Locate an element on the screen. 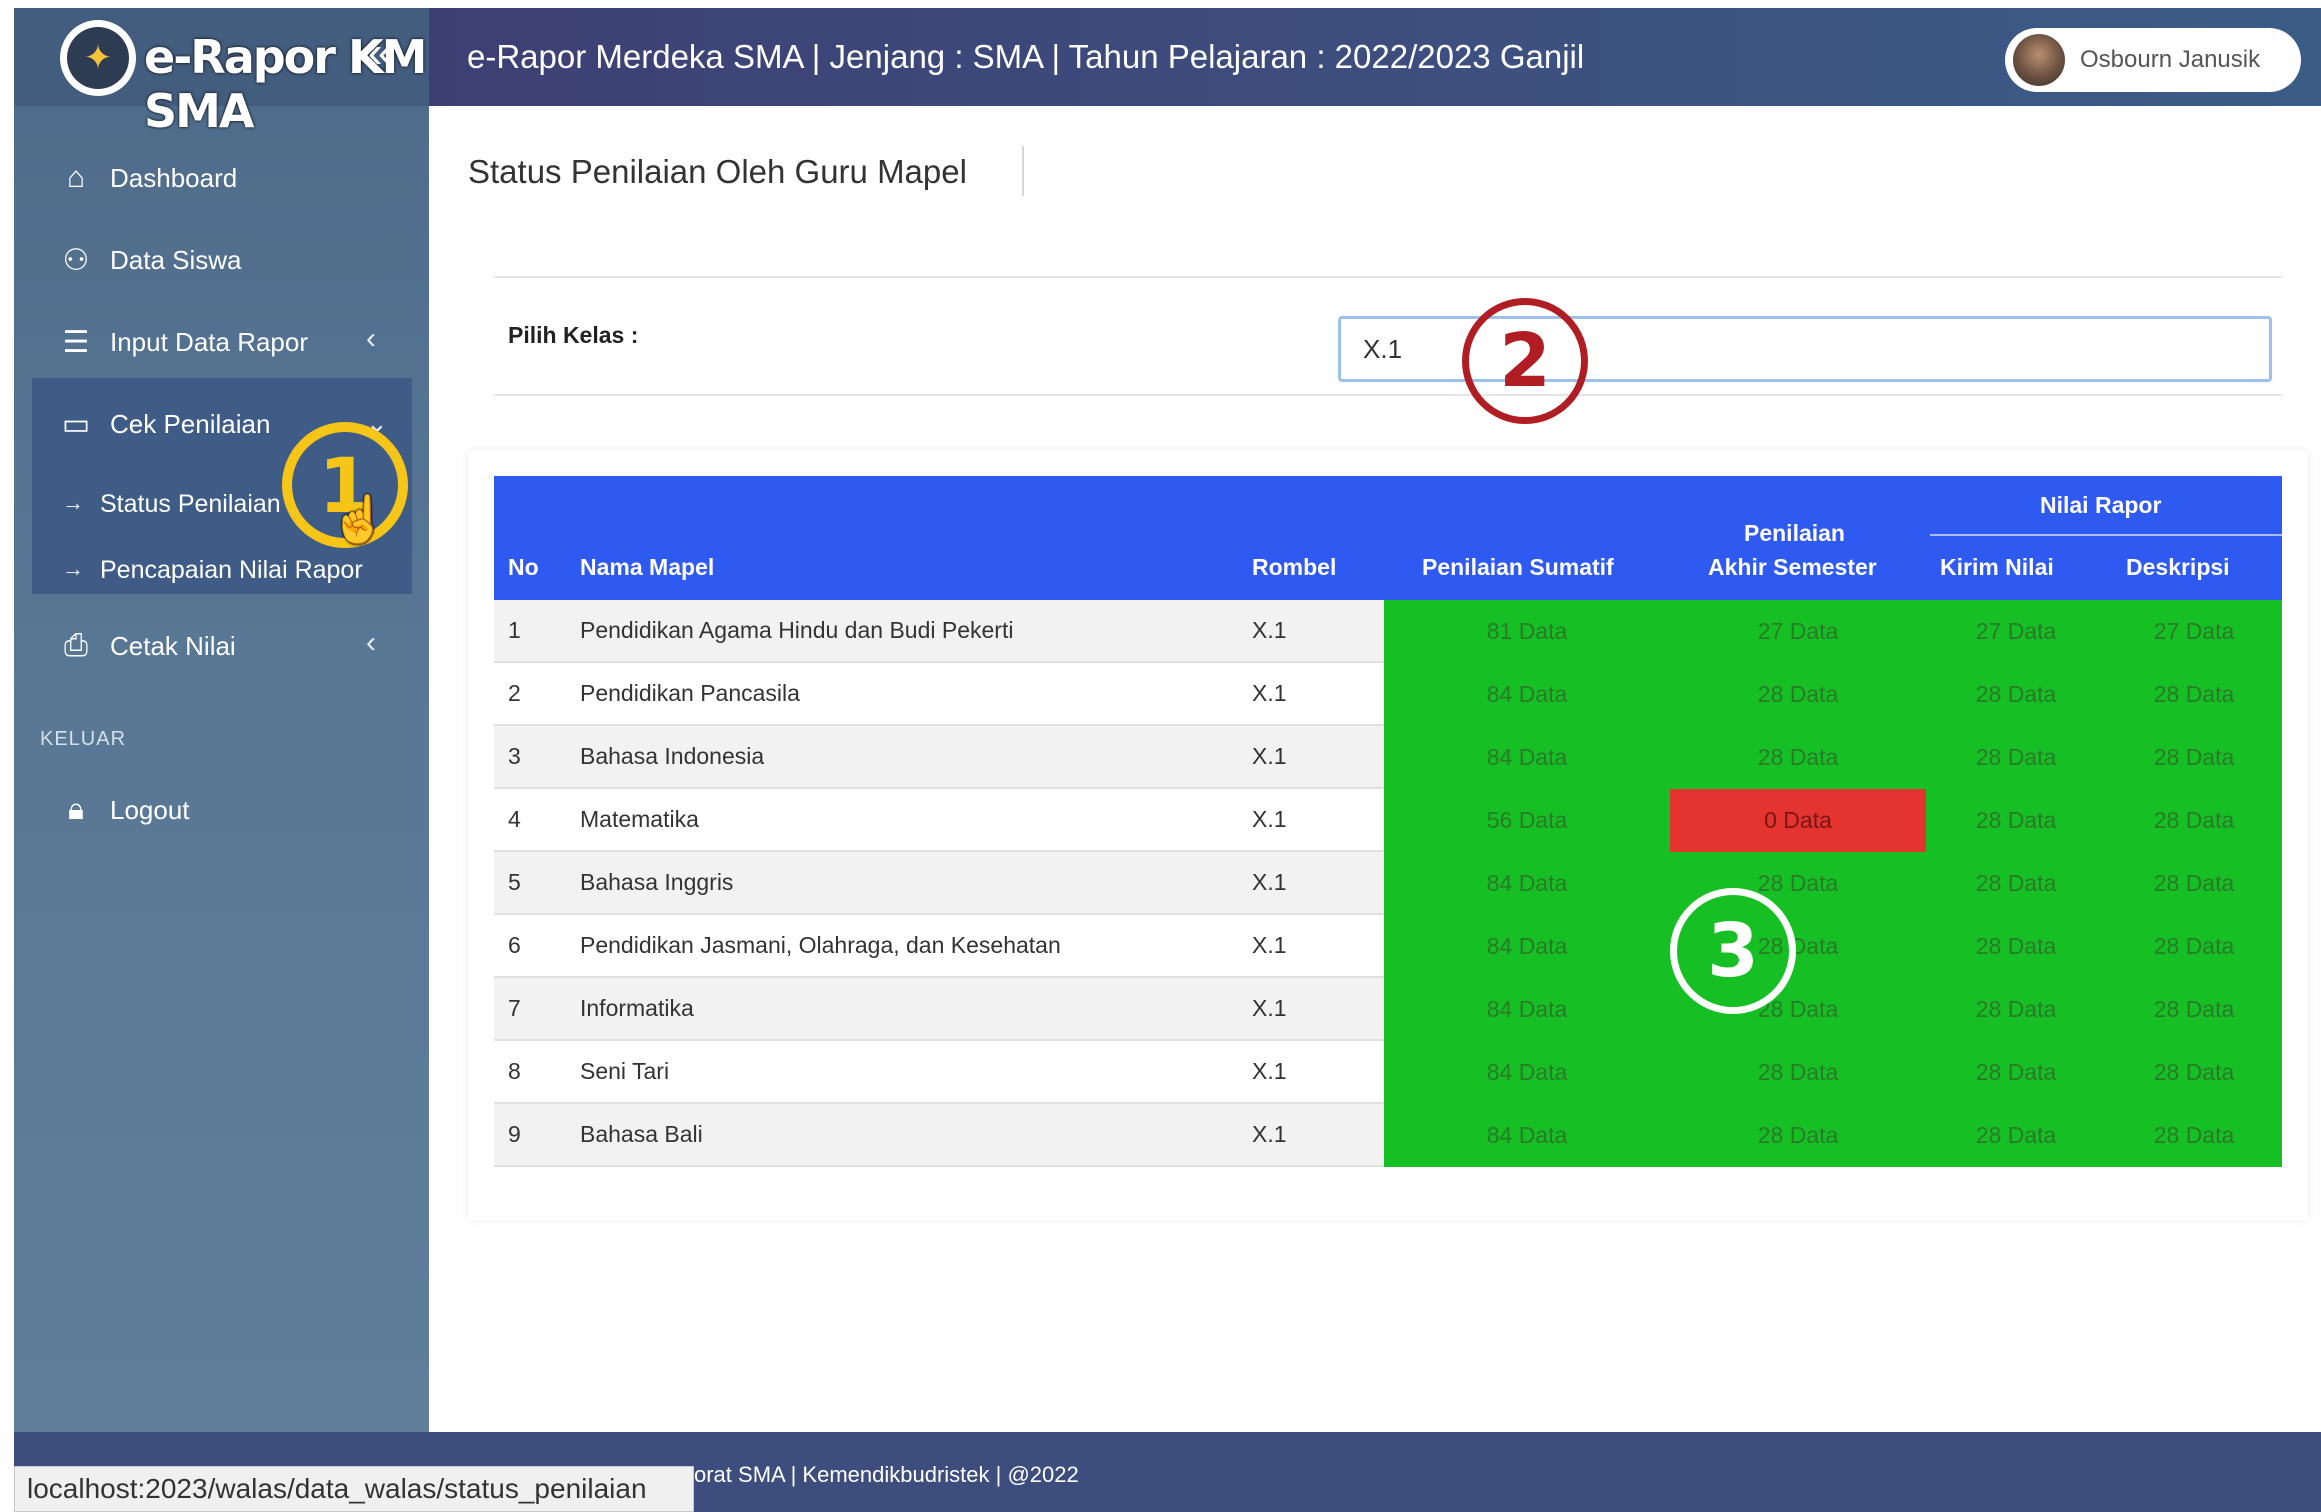  th-rombel: Rombel is located at coordinates (1294, 567).